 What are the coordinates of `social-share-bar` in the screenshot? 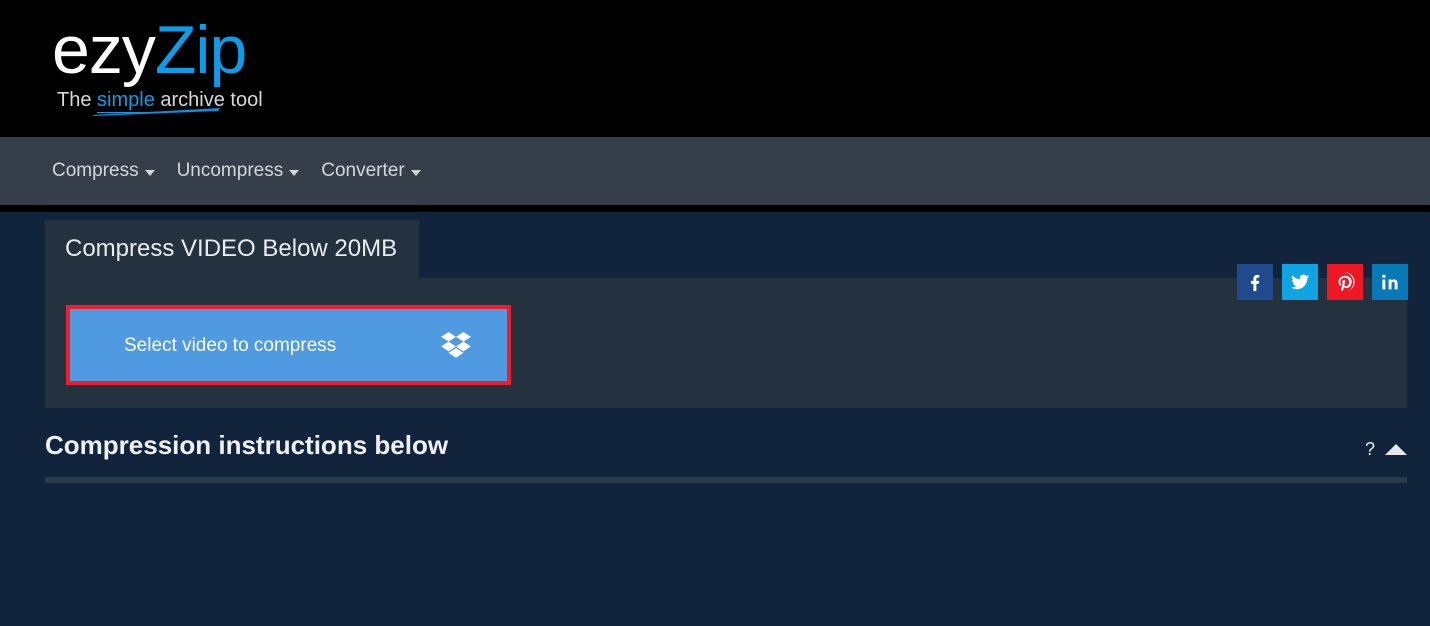 It's located at (1322, 282).